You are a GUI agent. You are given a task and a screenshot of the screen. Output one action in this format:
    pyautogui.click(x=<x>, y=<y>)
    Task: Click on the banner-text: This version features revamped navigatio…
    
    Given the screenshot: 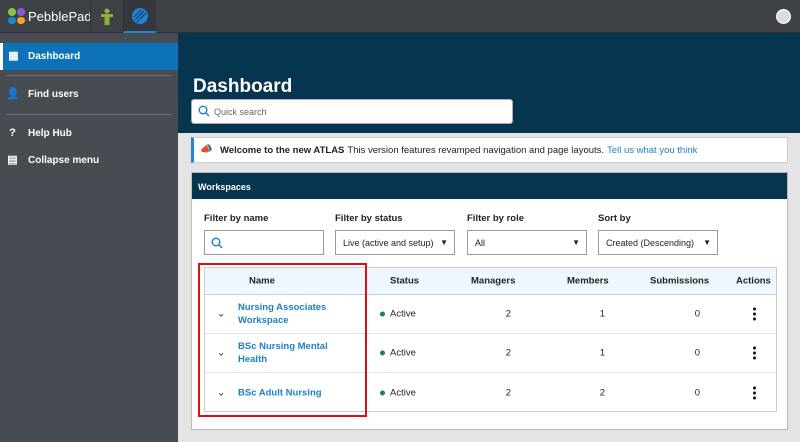 What is the action you would take?
    pyautogui.click(x=476, y=150)
    